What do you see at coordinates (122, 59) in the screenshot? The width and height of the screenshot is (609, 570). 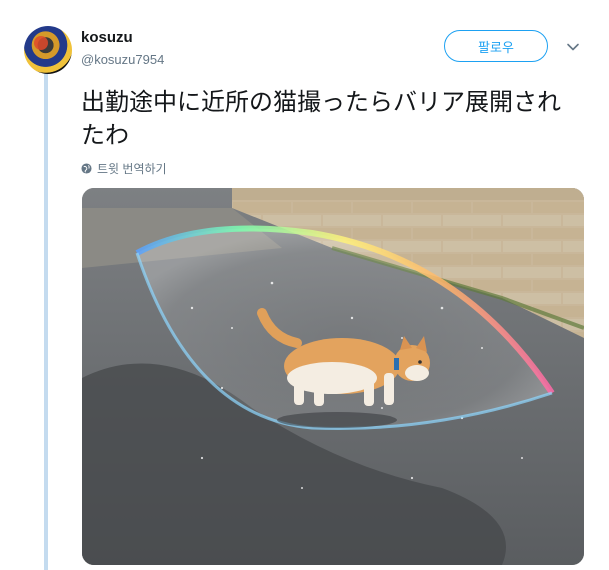 I see `user-handle: @kosuzu7954` at bounding box center [122, 59].